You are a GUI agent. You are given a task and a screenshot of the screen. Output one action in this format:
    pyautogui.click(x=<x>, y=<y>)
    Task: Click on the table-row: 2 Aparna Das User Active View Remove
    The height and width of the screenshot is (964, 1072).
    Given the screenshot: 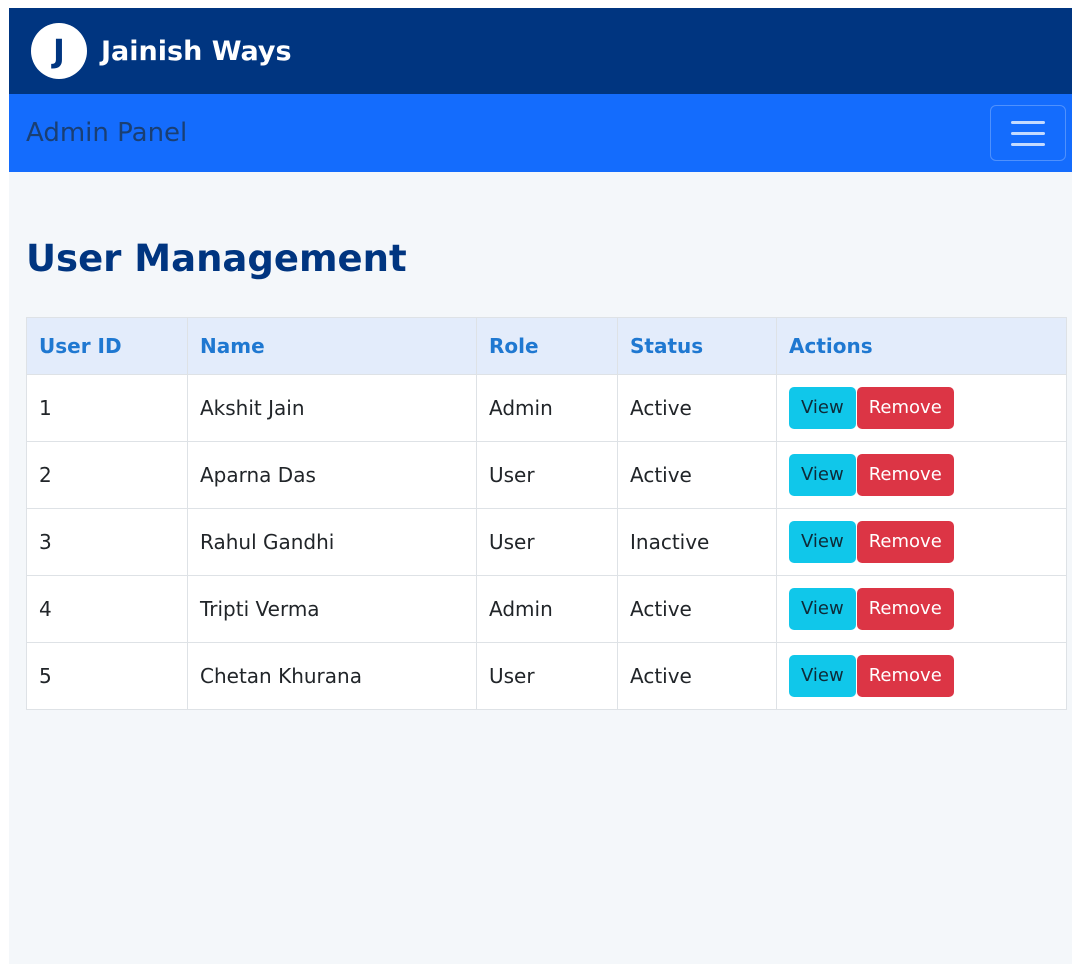 What is the action you would take?
    pyautogui.click(x=546, y=475)
    